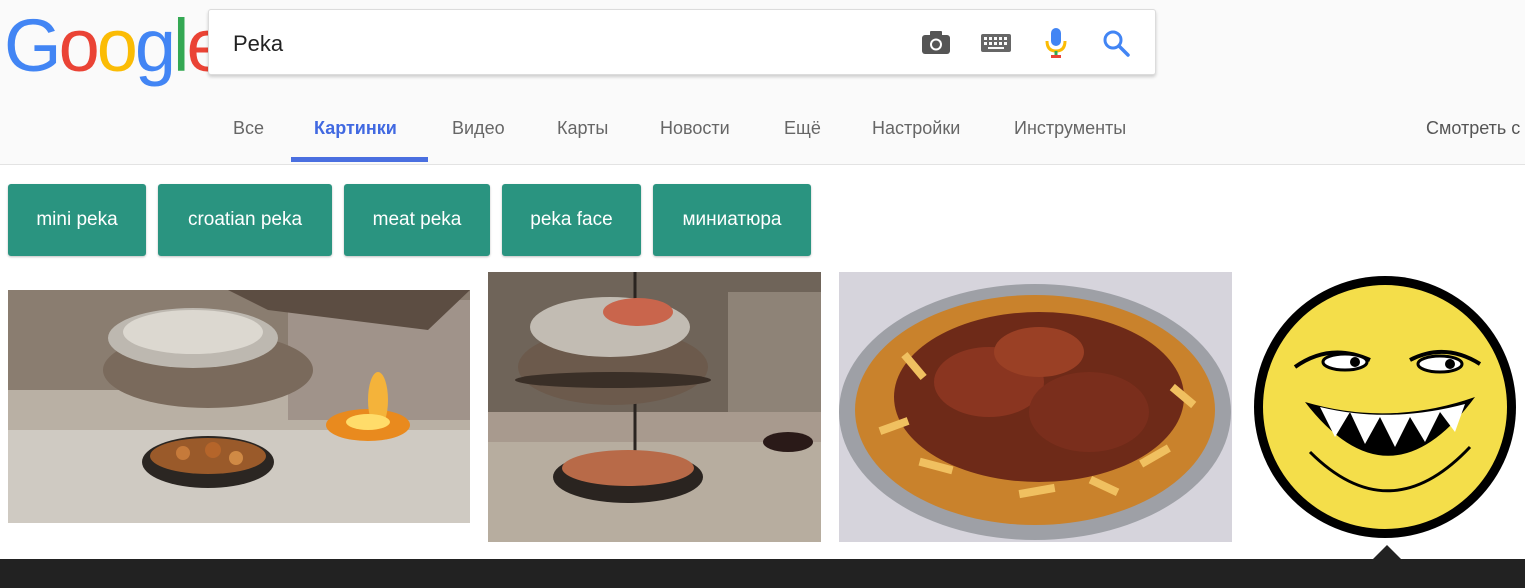 The image size is (1525, 588). I want to click on chip-thumbnail: миниатюра, so click(732, 220).